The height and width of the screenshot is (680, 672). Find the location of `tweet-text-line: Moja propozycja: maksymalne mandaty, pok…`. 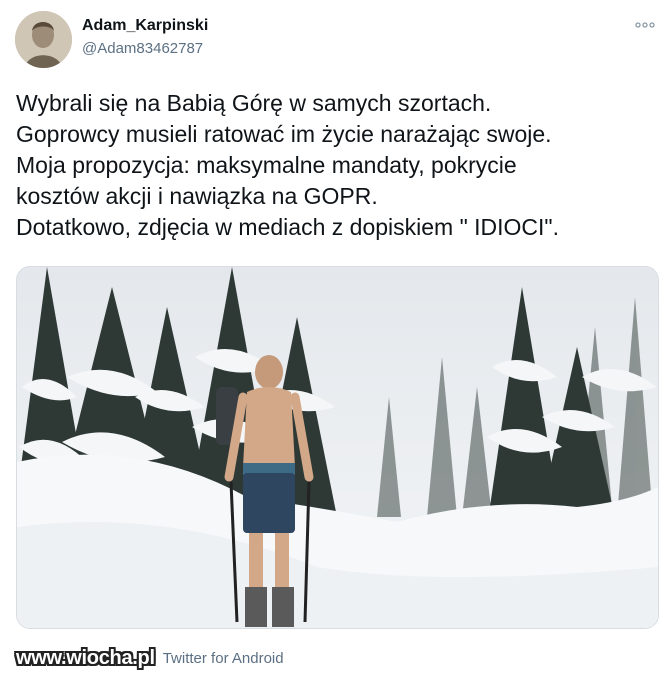

tweet-text-line: Moja propozycja: maksymalne mandaty, pok… is located at coordinates (266, 165).